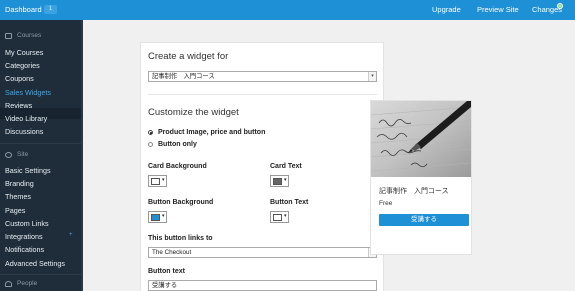  What do you see at coordinates (71, 235) in the screenshot?
I see `expand-icon: +` at bounding box center [71, 235].